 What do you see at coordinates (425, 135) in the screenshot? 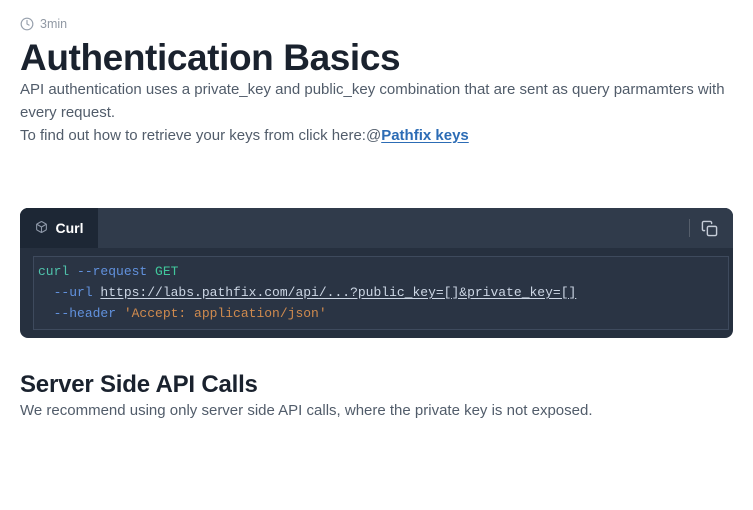
I see `pathfix-keys-link: Pathfix keys` at bounding box center [425, 135].